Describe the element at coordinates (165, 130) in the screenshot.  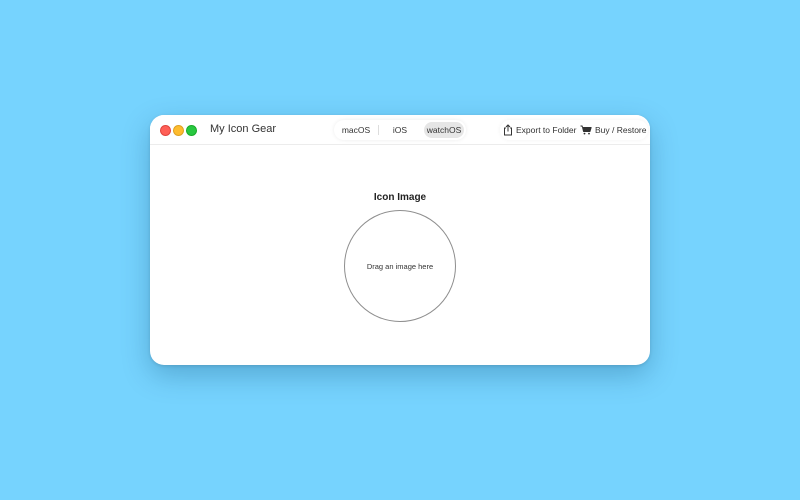
I see `close-window-button` at that location.